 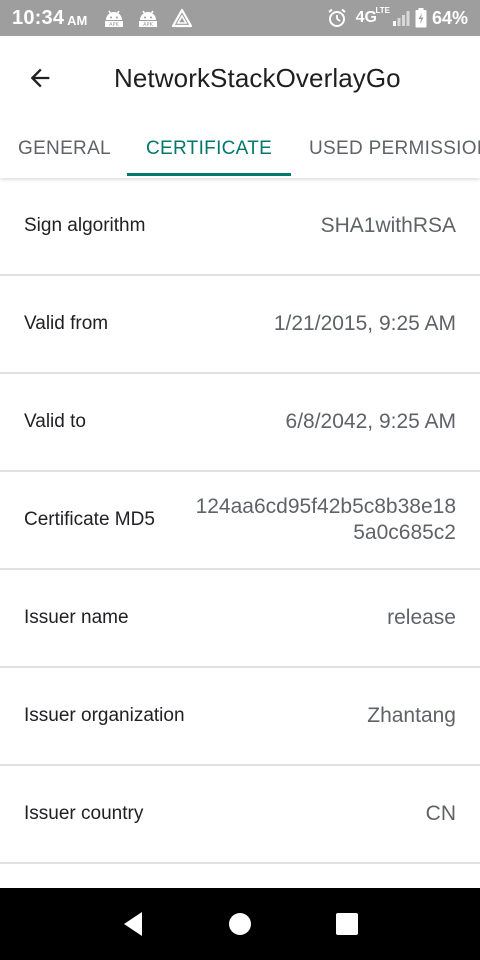 I want to click on battery-percent: 64%, so click(x=449, y=17).